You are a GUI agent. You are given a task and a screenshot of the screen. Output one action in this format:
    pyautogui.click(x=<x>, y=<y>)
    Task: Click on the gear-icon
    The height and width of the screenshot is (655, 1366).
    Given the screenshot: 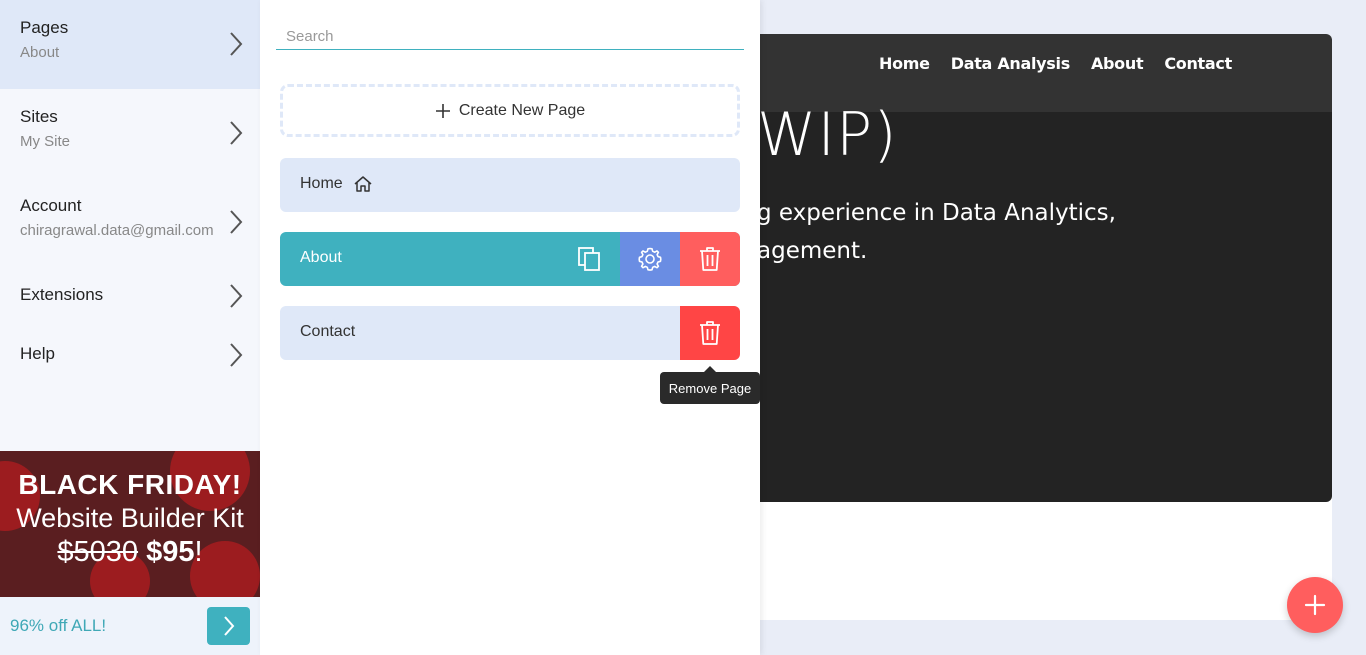 What is the action you would take?
    pyautogui.click(x=650, y=259)
    